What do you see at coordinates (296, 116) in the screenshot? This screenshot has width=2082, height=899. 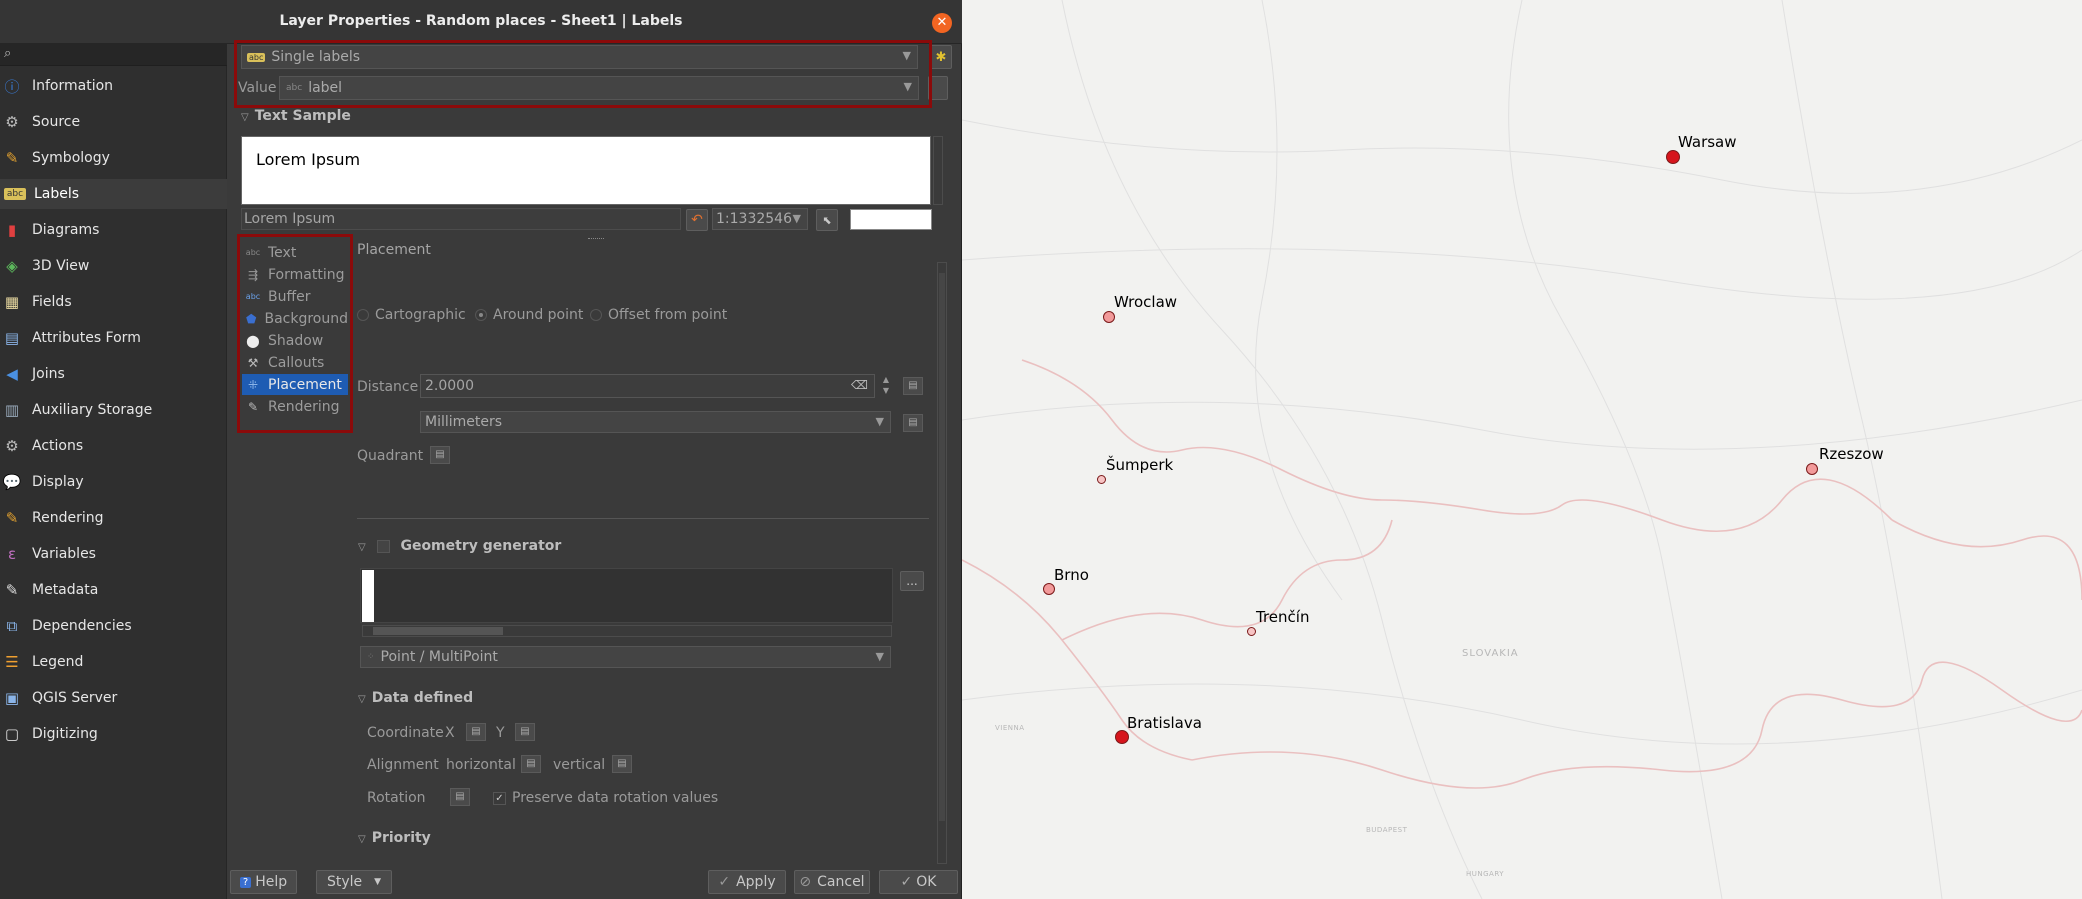 I see `text-sample-header: ▽ Text Sample` at bounding box center [296, 116].